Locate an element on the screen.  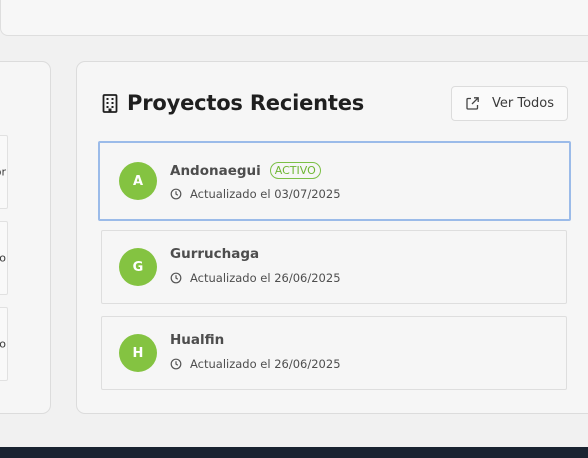
project-item: G Gurruchaga Actualizado el 26/06/2025 is located at coordinates (334, 267).